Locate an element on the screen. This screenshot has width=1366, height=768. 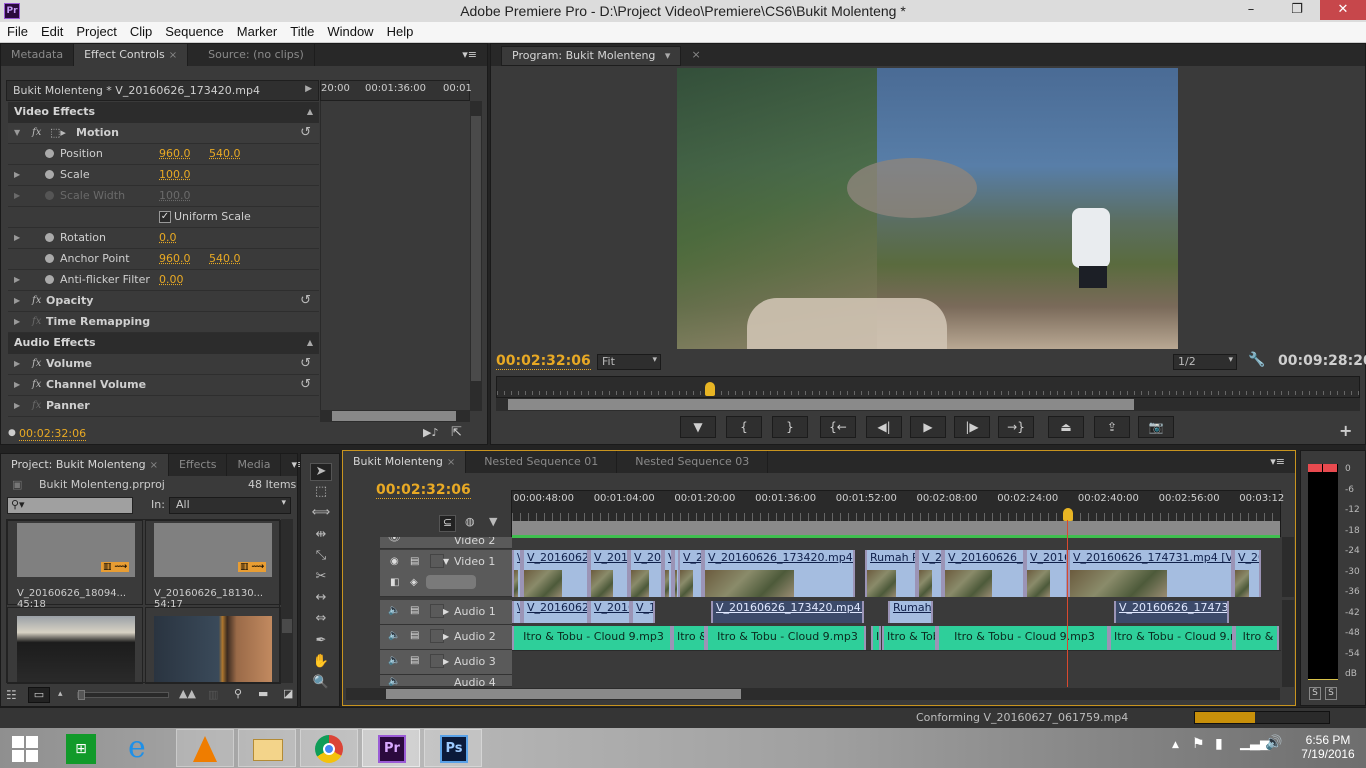
clip-indicator-left is located at coordinates (1315, 468).